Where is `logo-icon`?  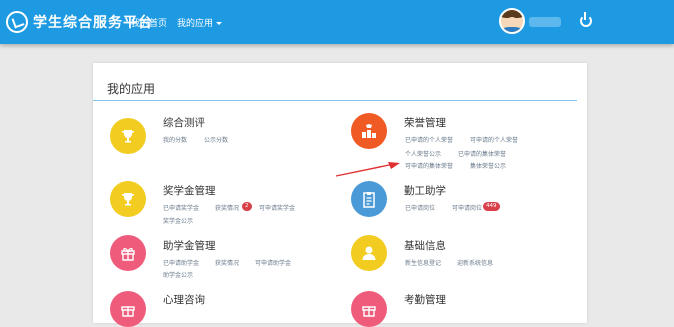
logo-icon is located at coordinates (17, 22).